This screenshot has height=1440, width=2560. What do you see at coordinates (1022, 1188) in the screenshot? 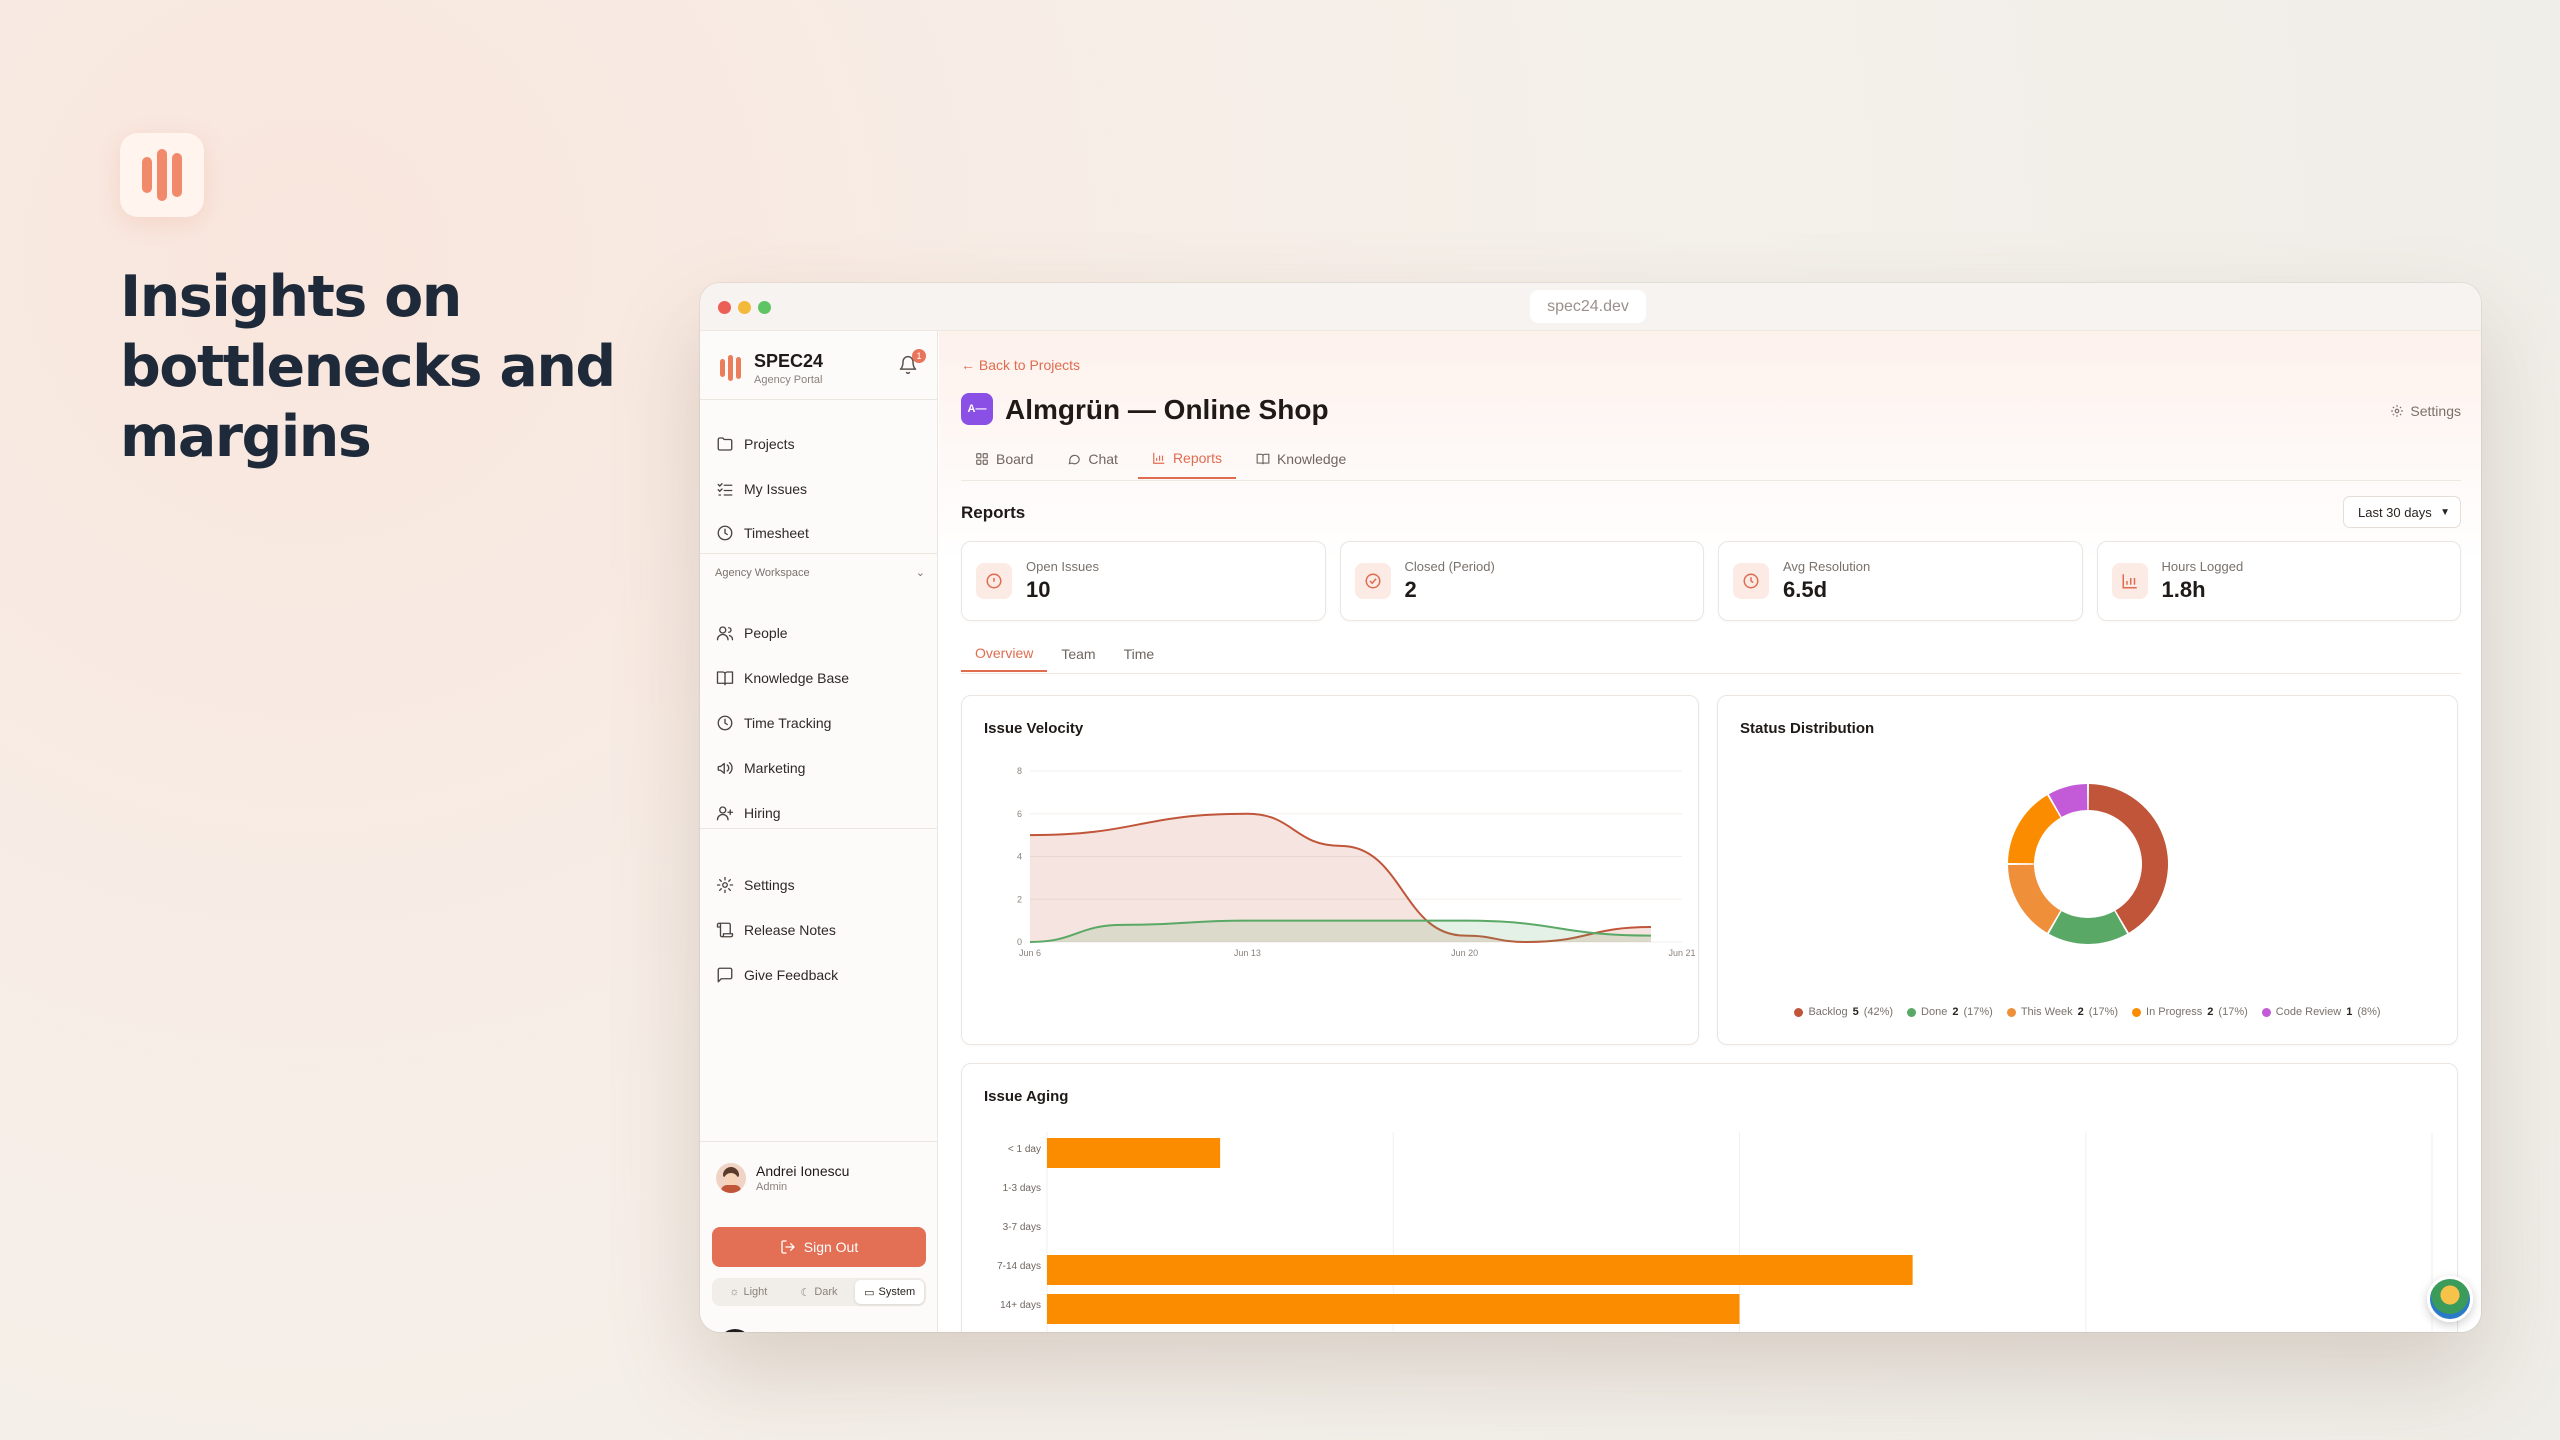
I see `y-tick-label: 1-3 days` at bounding box center [1022, 1188].